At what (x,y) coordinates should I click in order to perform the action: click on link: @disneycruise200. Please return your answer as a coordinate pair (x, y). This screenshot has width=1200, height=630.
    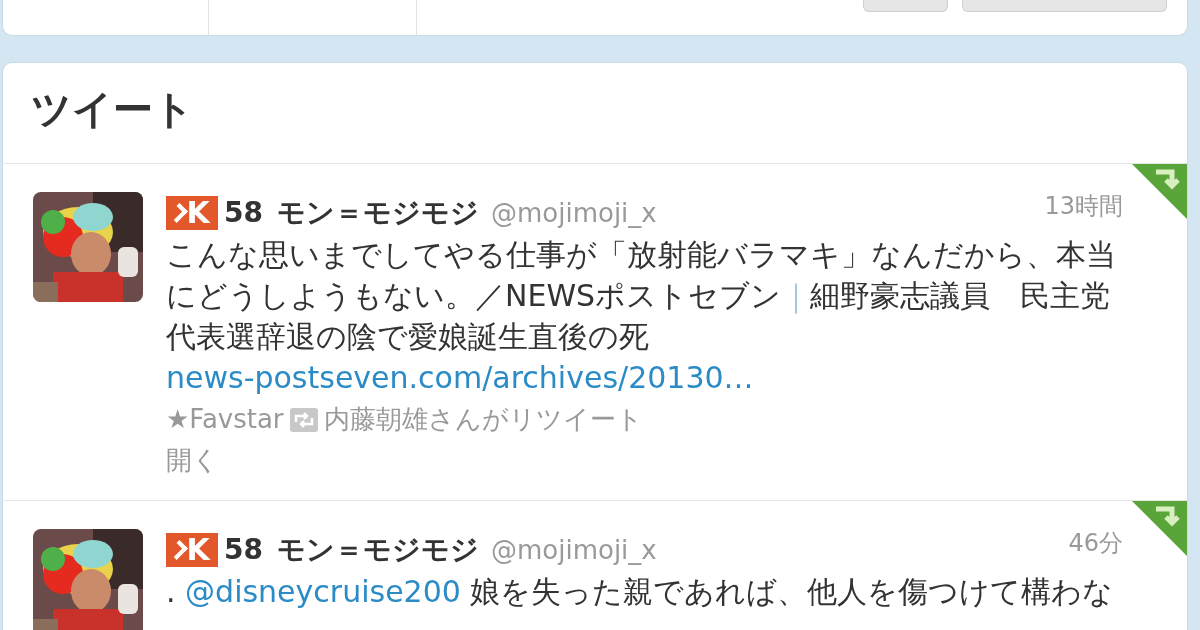
    Looking at the image, I should click on (323, 591).